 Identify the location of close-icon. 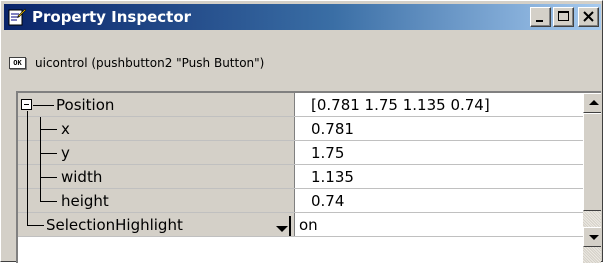
(588, 16).